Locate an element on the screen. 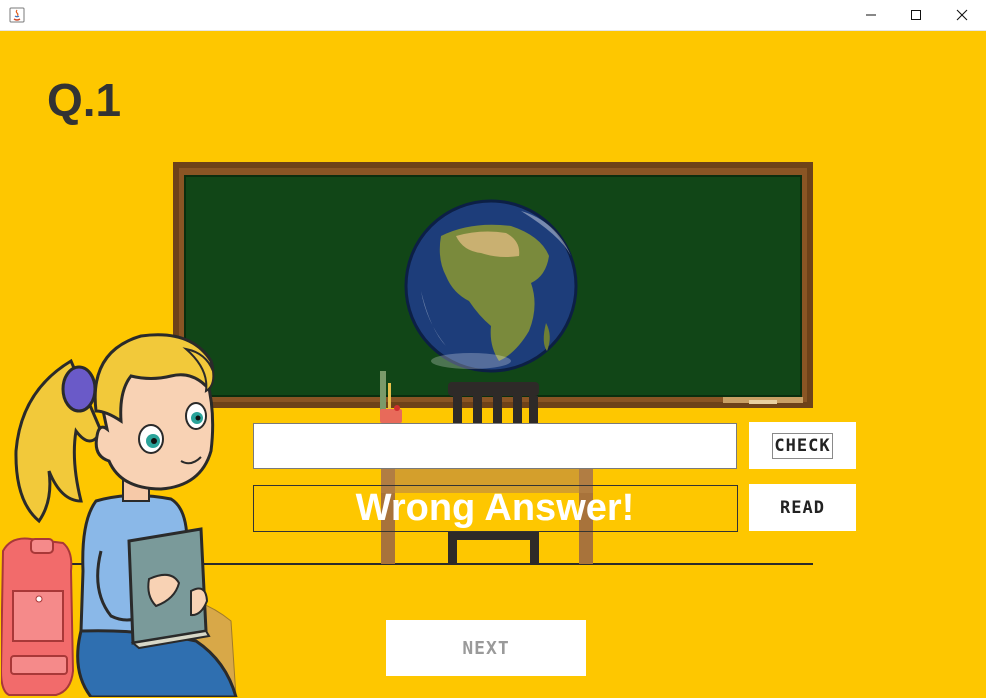 This screenshot has width=986, height=698. minimize-icon is located at coordinates (871, 15).